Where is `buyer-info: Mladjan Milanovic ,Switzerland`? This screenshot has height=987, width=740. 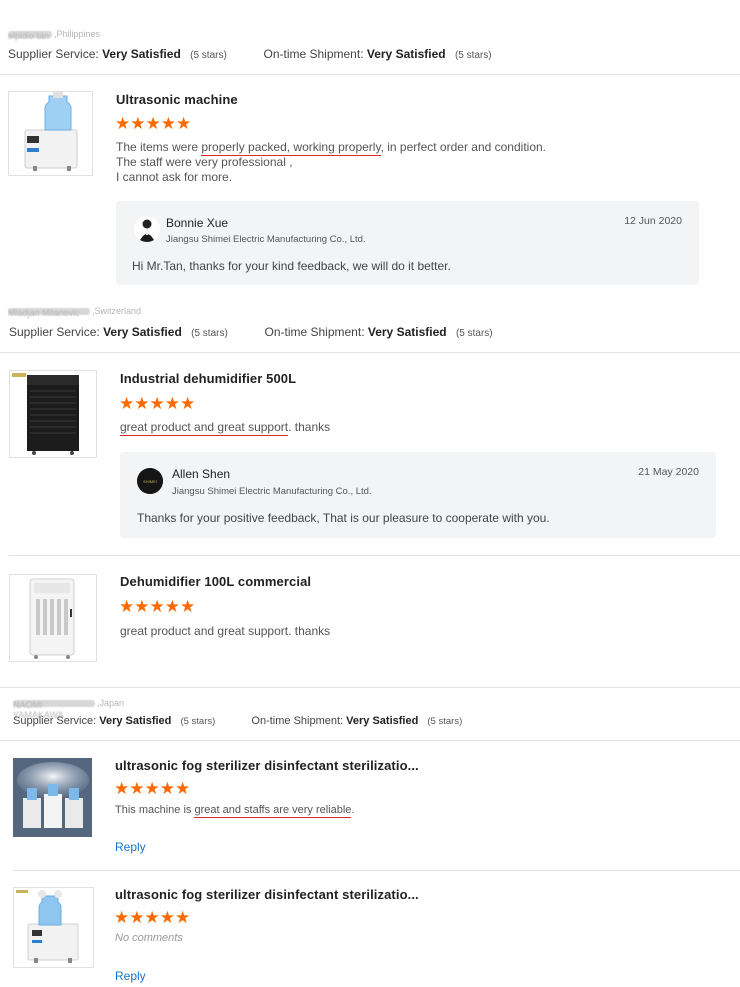 buyer-info: Mladjan Milanovic ,Switzerland is located at coordinates (75, 312).